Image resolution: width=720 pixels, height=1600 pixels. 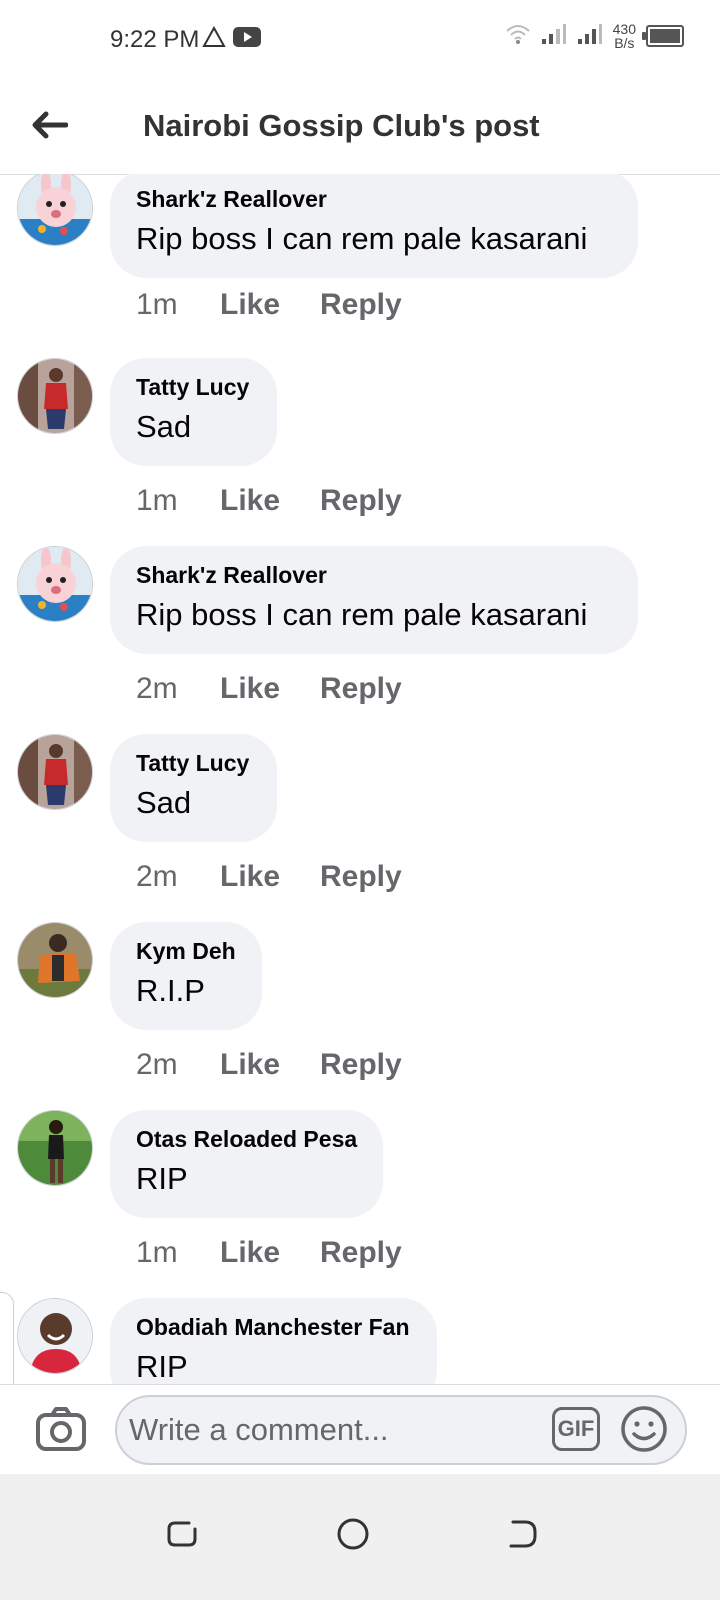 What do you see at coordinates (644, 1429) in the screenshot?
I see `emoji-button` at bounding box center [644, 1429].